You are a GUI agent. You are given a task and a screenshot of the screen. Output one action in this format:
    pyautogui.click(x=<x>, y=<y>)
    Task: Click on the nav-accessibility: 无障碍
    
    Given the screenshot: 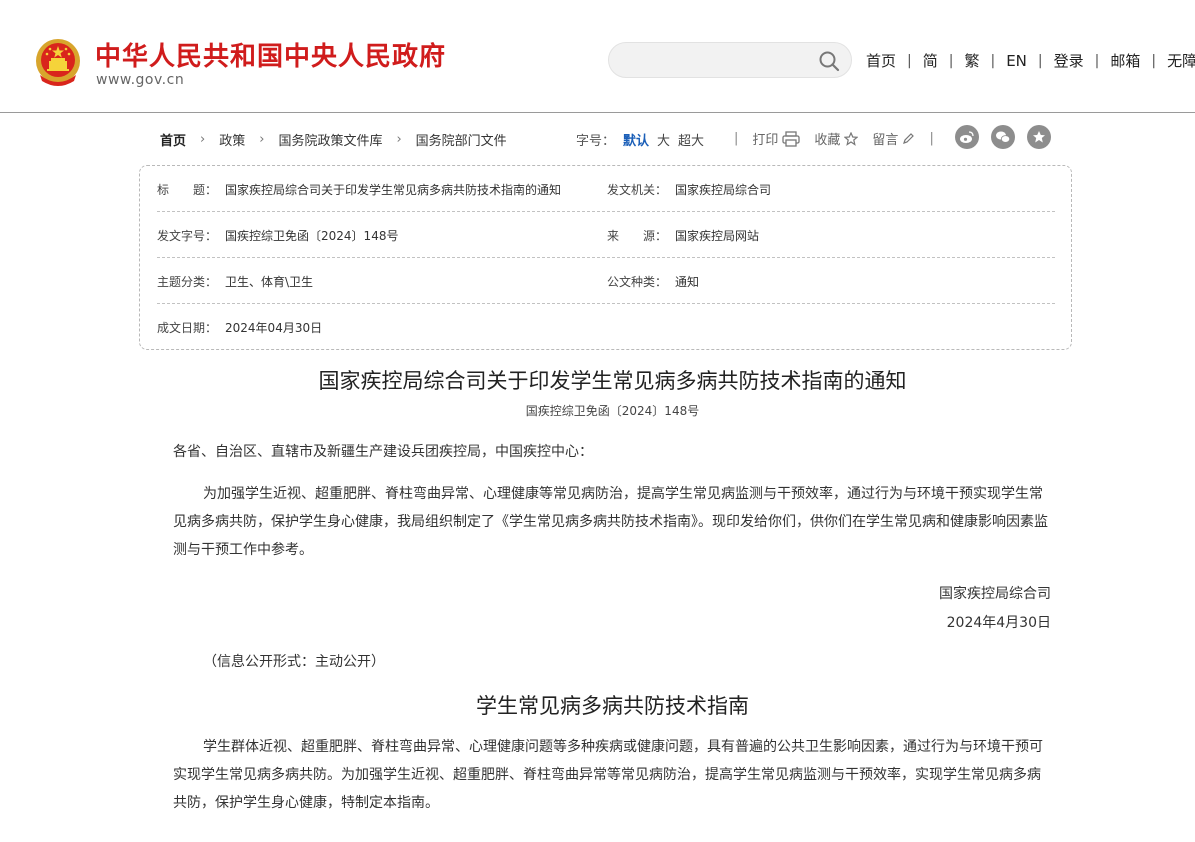 What is the action you would take?
    pyautogui.click(x=1181, y=60)
    